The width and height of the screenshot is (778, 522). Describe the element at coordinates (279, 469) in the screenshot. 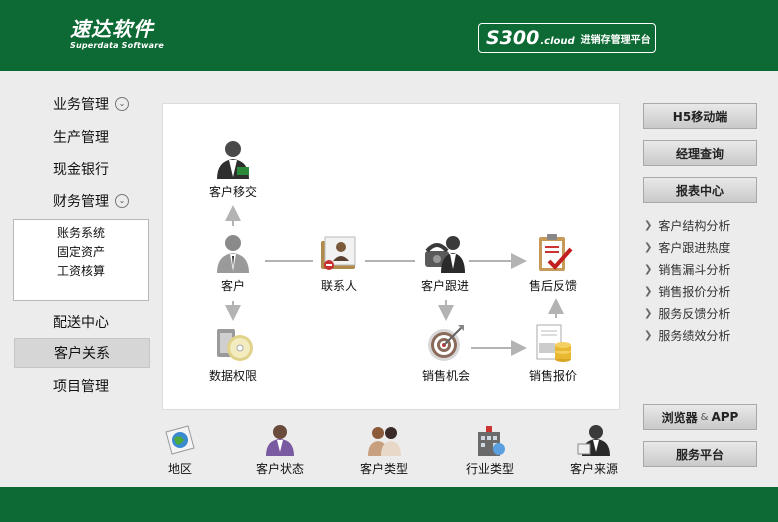

I see `bottom-label: 客户状态` at that location.